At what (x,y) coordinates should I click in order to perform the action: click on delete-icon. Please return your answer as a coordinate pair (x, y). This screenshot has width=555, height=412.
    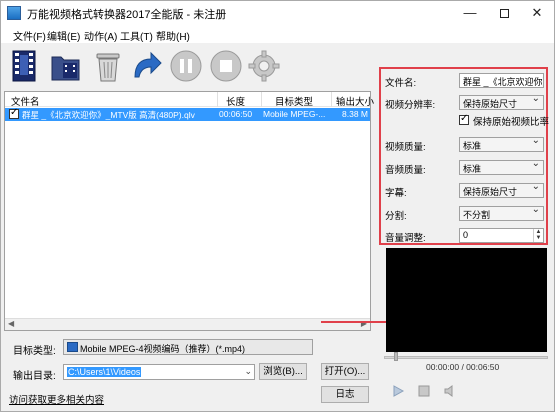
    Looking at the image, I should click on (108, 67).